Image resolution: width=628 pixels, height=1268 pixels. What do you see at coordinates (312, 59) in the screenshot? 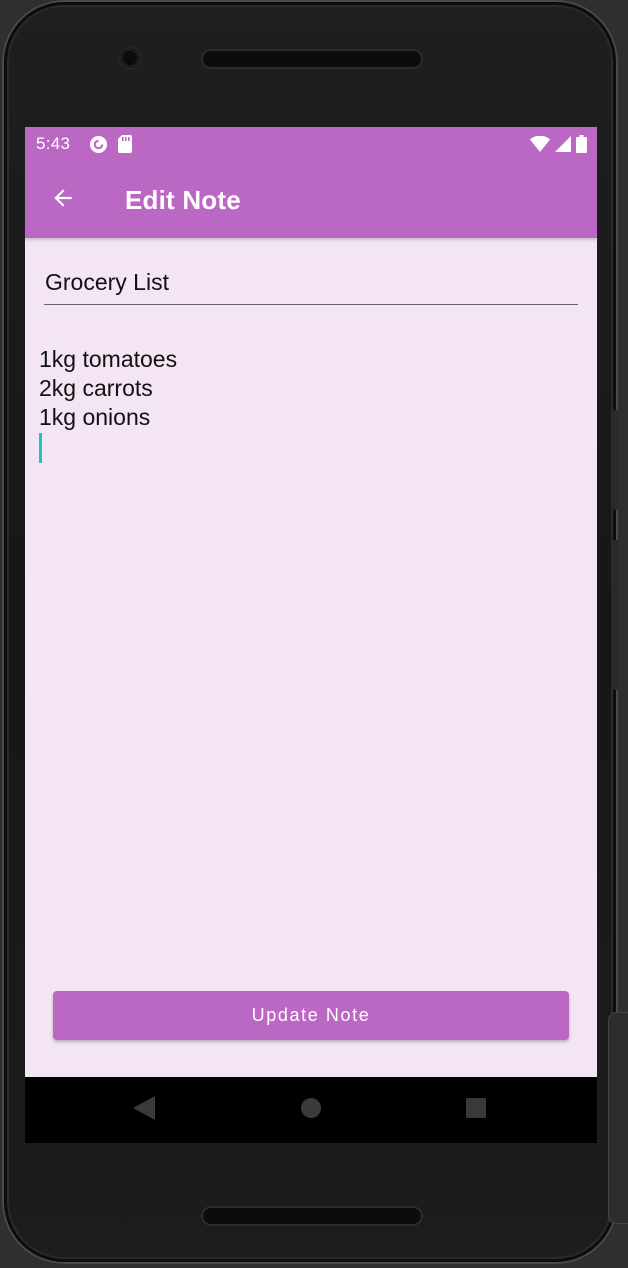
I see `top-speaker` at bounding box center [312, 59].